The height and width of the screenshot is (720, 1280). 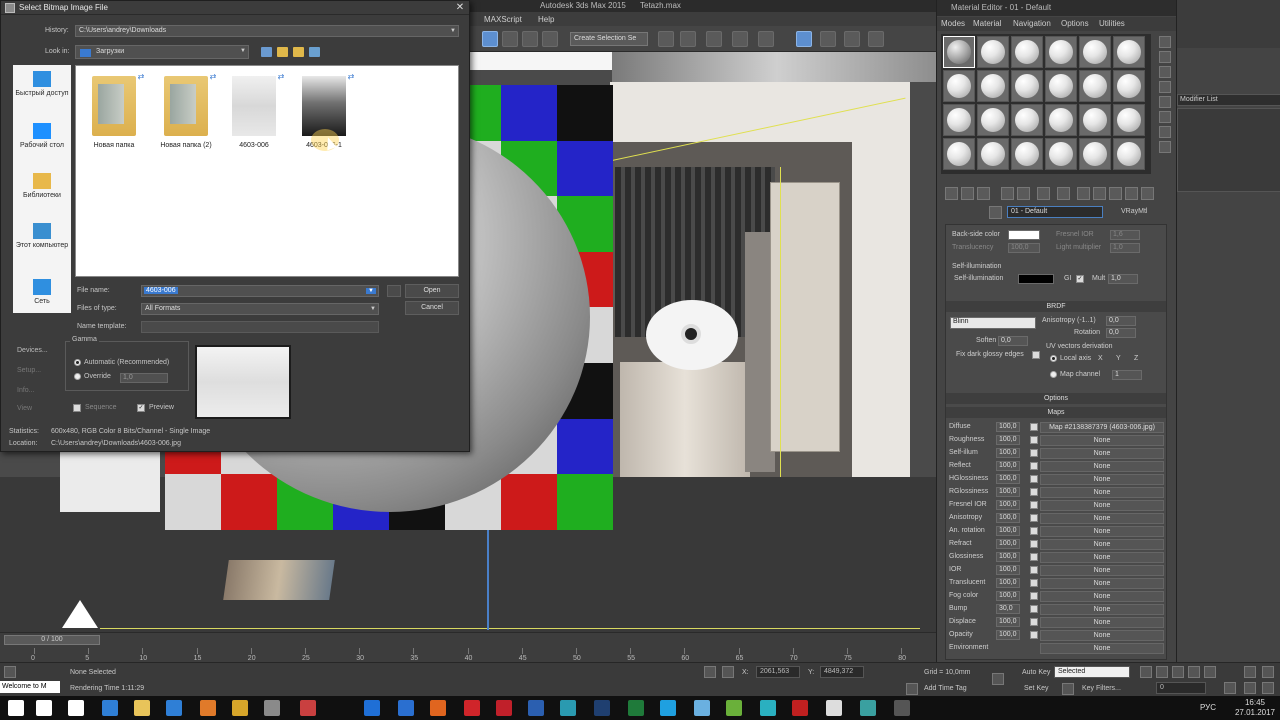 What do you see at coordinates (1056, 412) in the screenshot?
I see `maps-rollout: Maps` at bounding box center [1056, 412].